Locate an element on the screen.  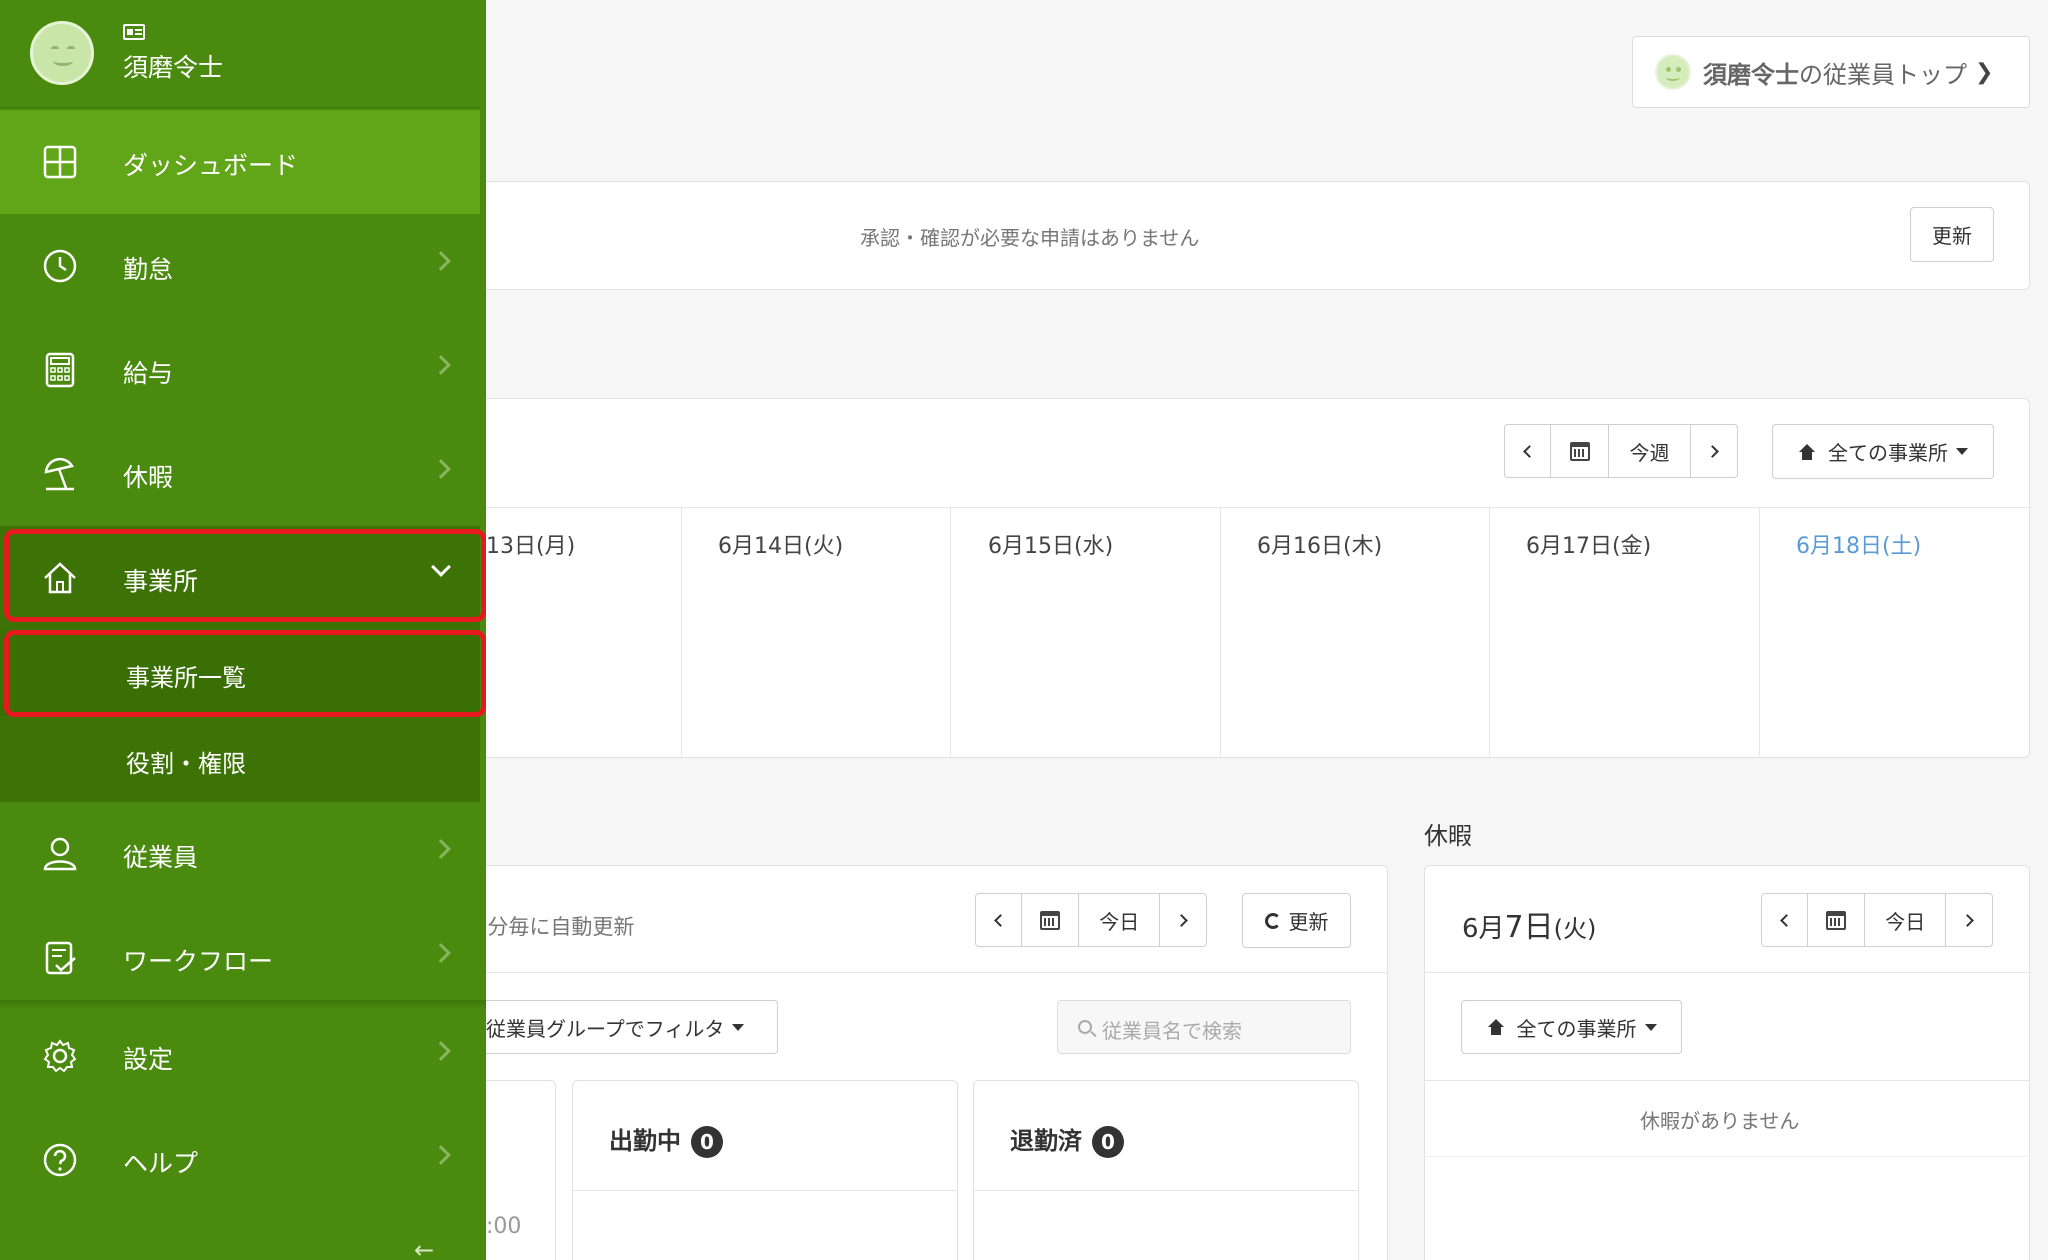
vacation-calendar-button is located at coordinates (1837, 920).